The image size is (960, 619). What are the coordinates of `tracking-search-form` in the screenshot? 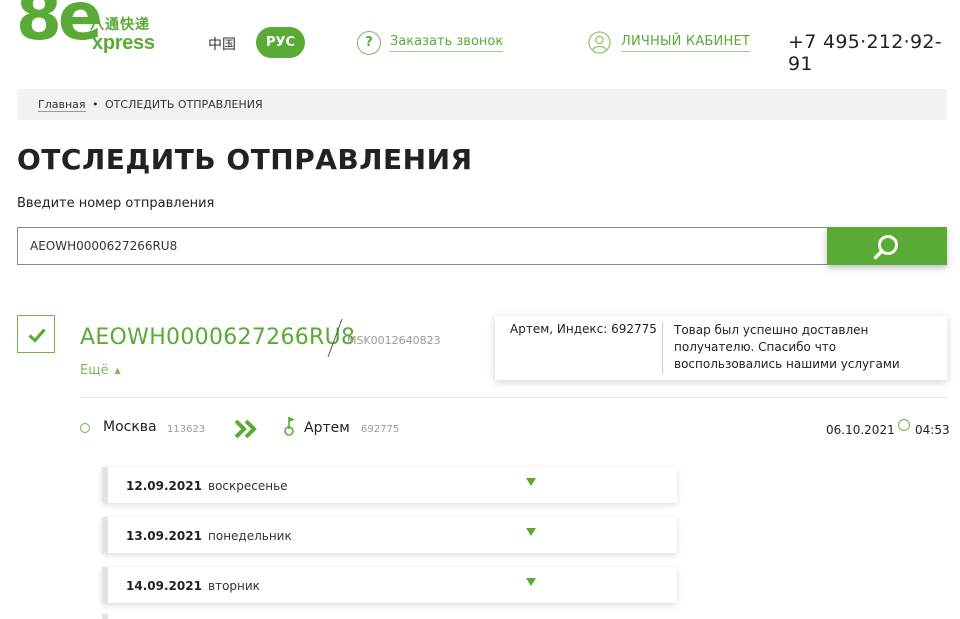 It's located at (482, 246).